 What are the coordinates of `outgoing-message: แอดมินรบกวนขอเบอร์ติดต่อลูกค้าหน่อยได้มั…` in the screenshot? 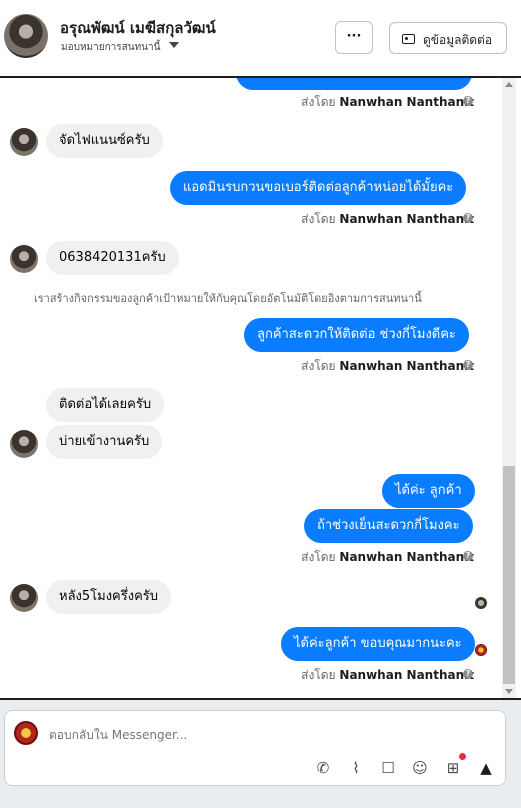 It's located at (318, 188).